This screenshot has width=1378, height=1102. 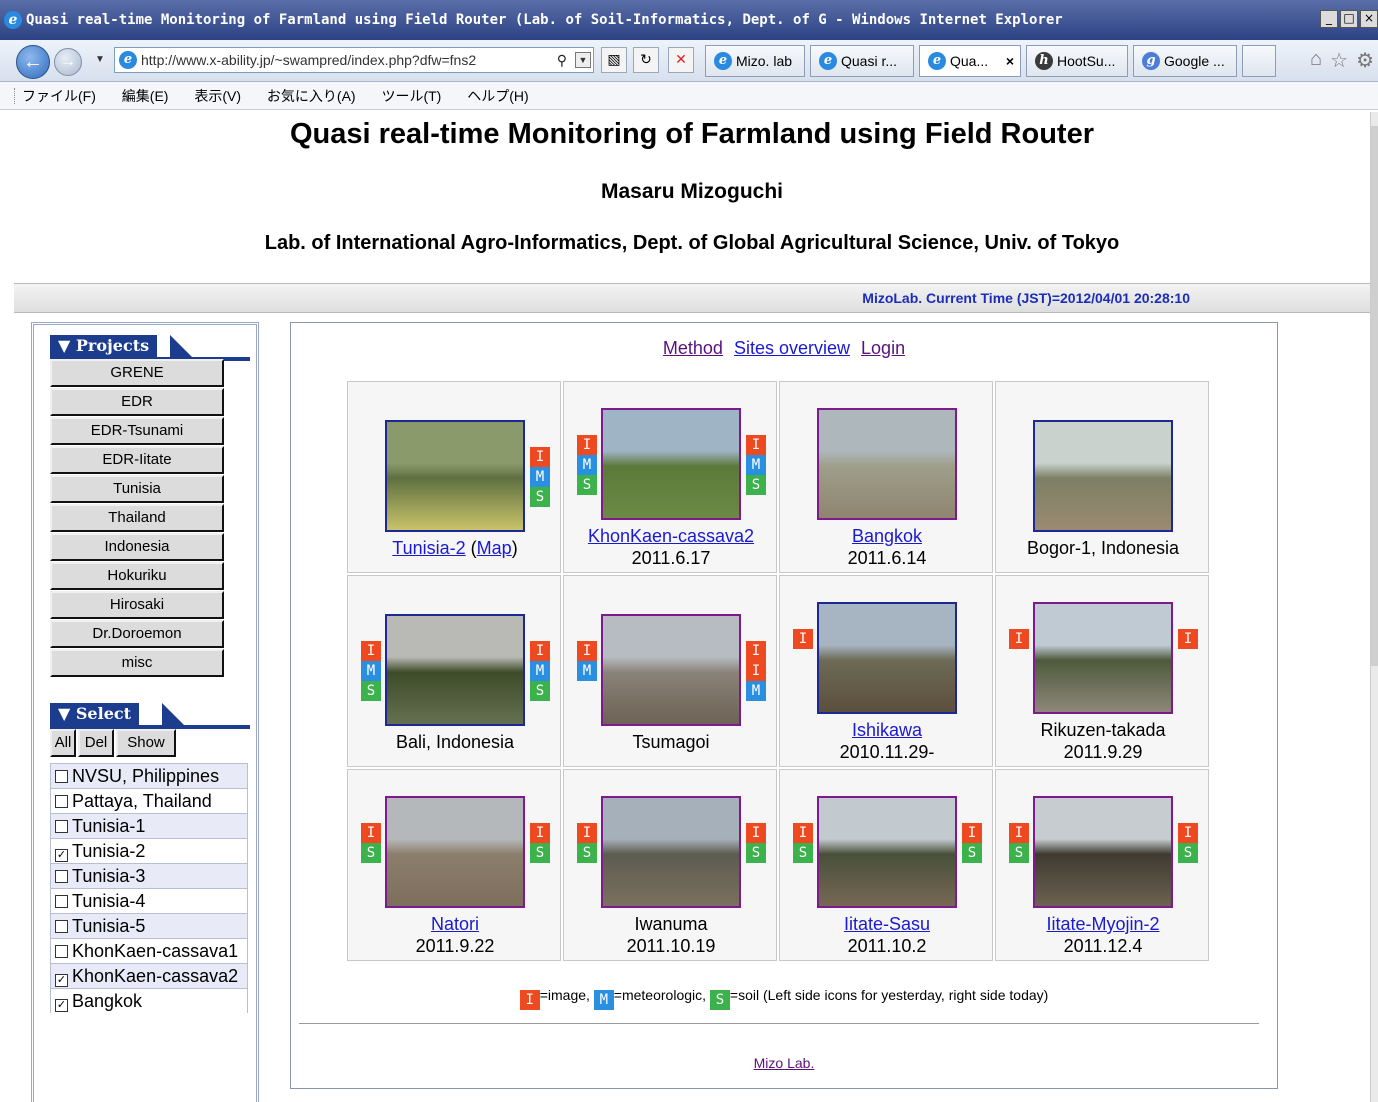 What do you see at coordinates (792, 348) in the screenshot?
I see `sites-overview-link: Sites overview` at bounding box center [792, 348].